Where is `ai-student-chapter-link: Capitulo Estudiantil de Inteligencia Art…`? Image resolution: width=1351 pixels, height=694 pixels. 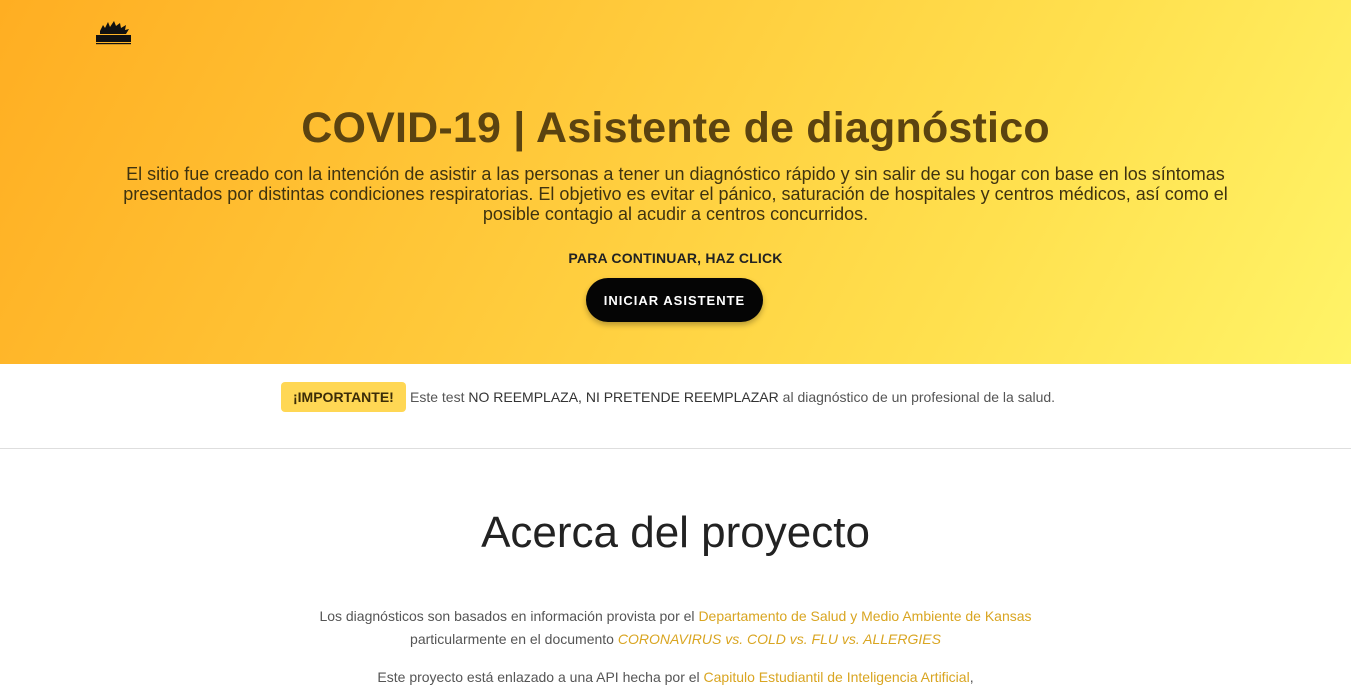 ai-student-chapter-link: Capitulo Estudiantil de Inteligencia Art… is located at coordinates (837, 677).